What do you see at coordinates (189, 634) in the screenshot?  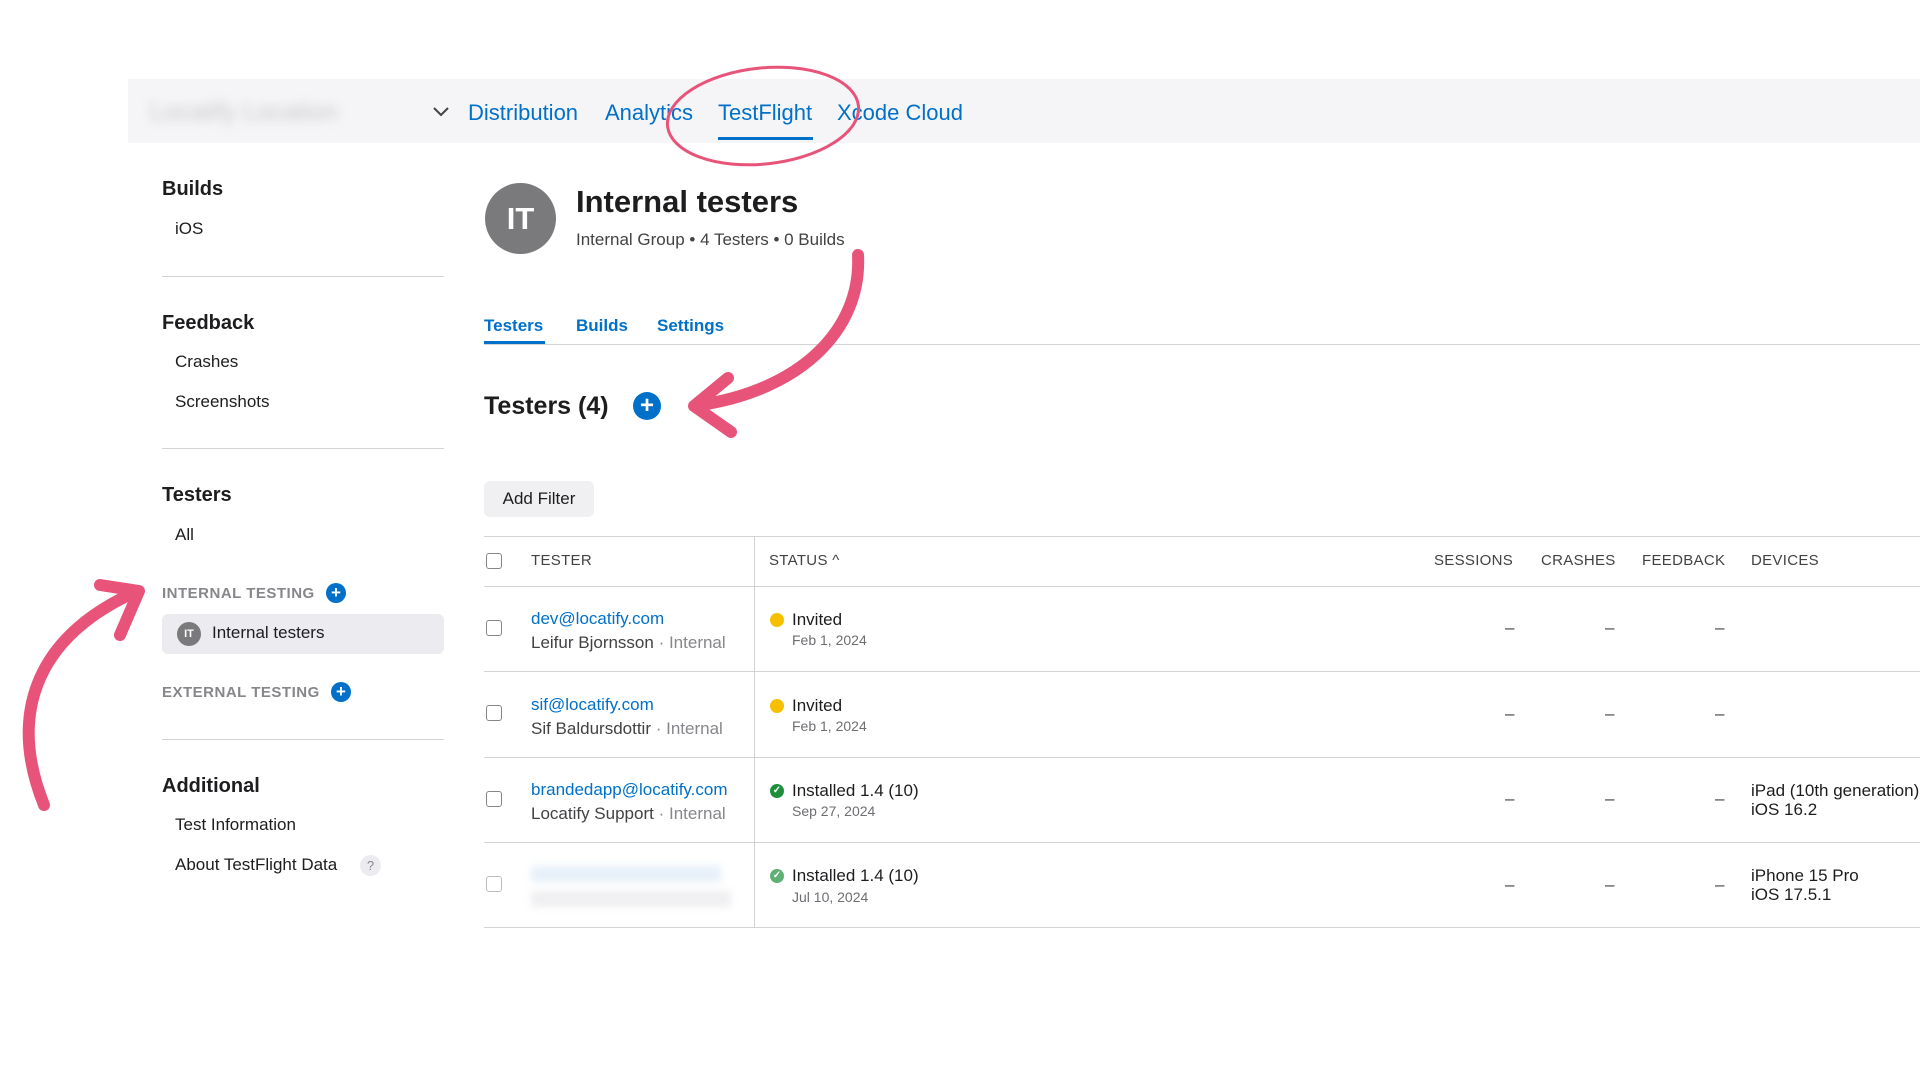 I see `group-avatar: IT` at bounding box center [189, 634].